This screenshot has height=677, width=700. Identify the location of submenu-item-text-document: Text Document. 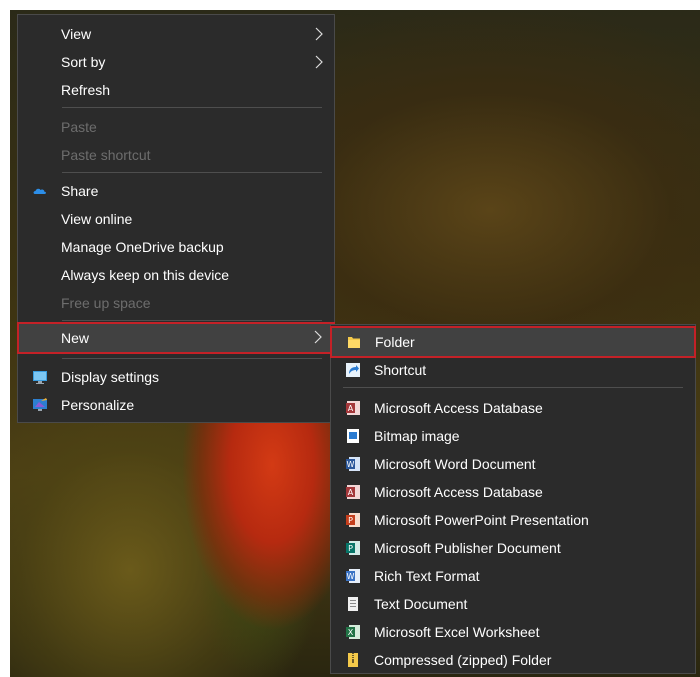
(513, 604).